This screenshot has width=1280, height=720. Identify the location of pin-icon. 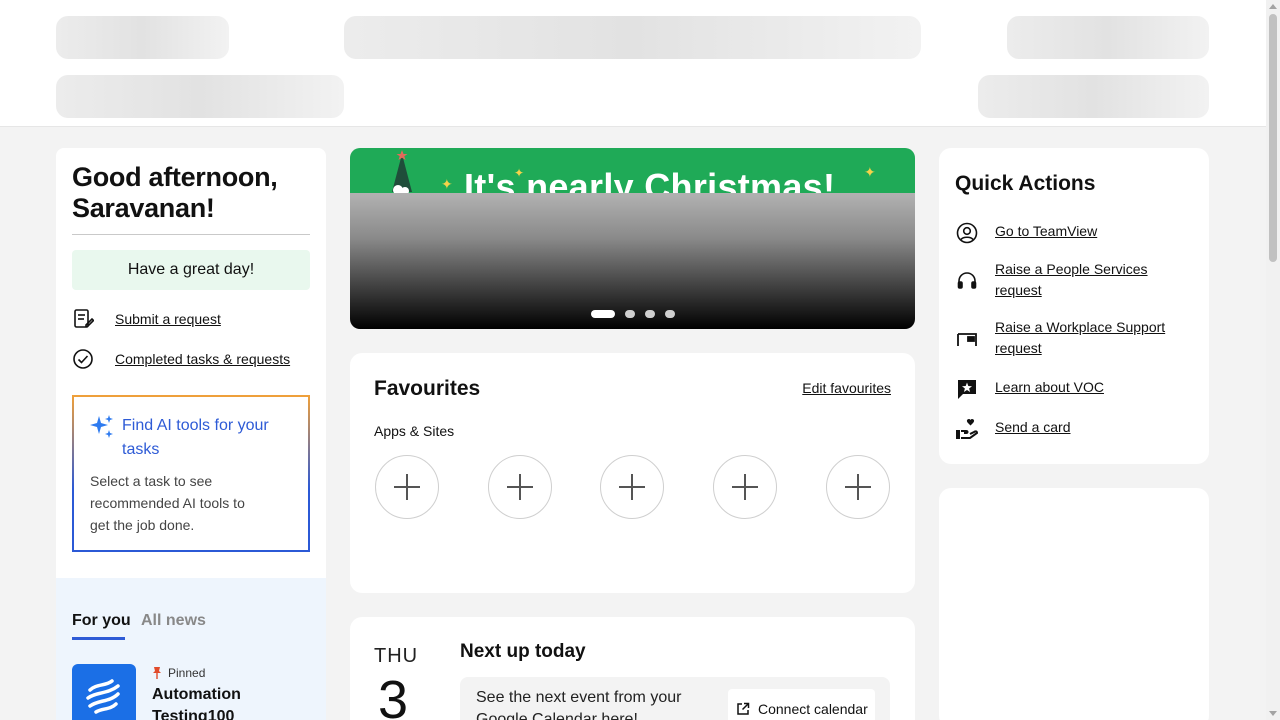
(157, 673).